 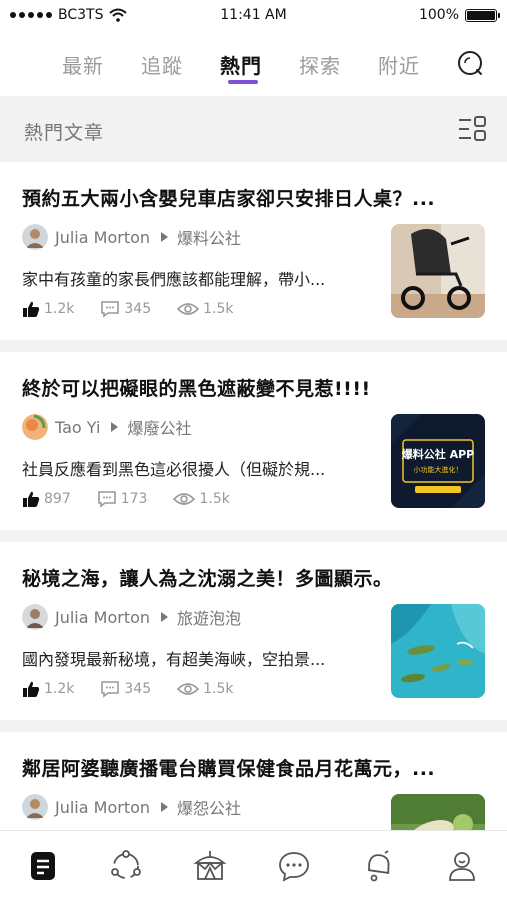 What do you see at coordinates (482, 15) in the screenshot?
I see `battery-icon` at bounding box center [482, 15].